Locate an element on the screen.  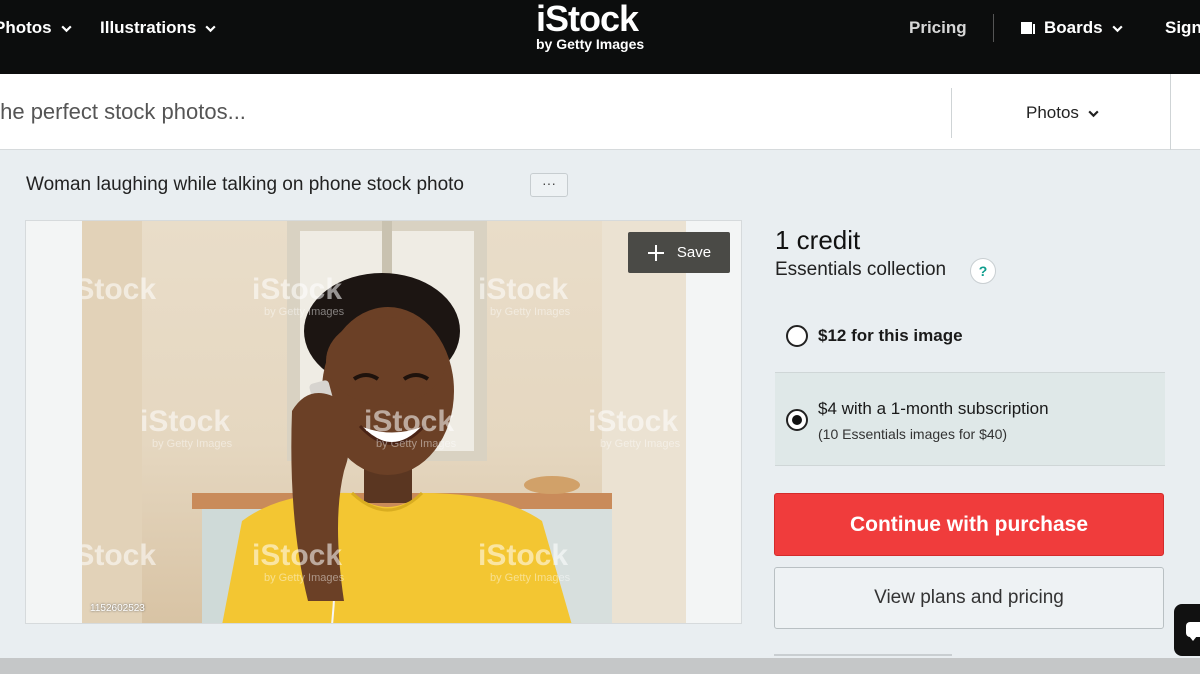
istock-logo: iStock by Getty Images is located at coordinates (606, 30).